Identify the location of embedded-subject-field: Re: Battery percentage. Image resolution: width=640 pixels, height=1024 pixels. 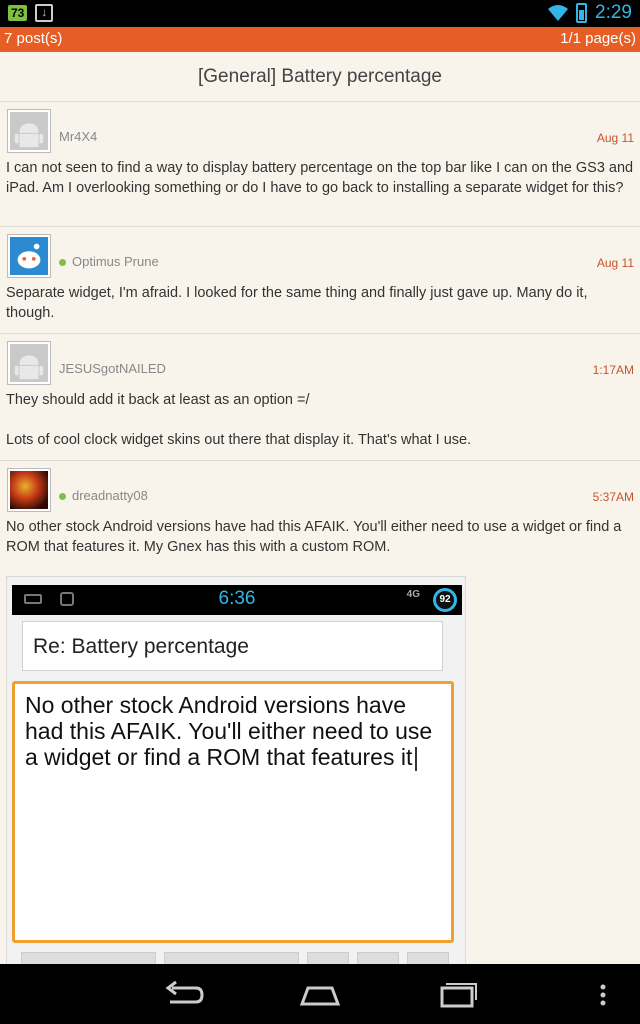
(232, 646).